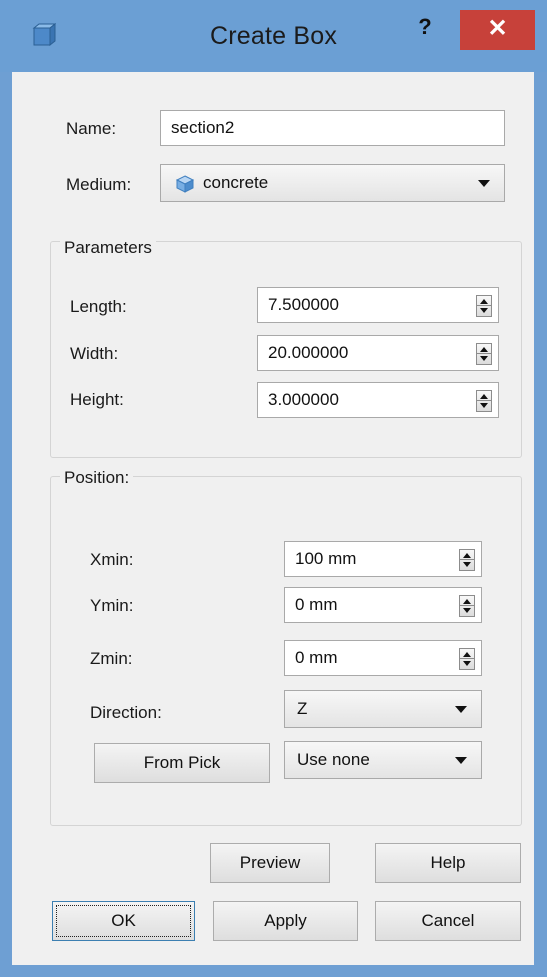  Describe the element at coordinates (378, 353) in the screenshot. I see `width-input: 20.000000` at that location.